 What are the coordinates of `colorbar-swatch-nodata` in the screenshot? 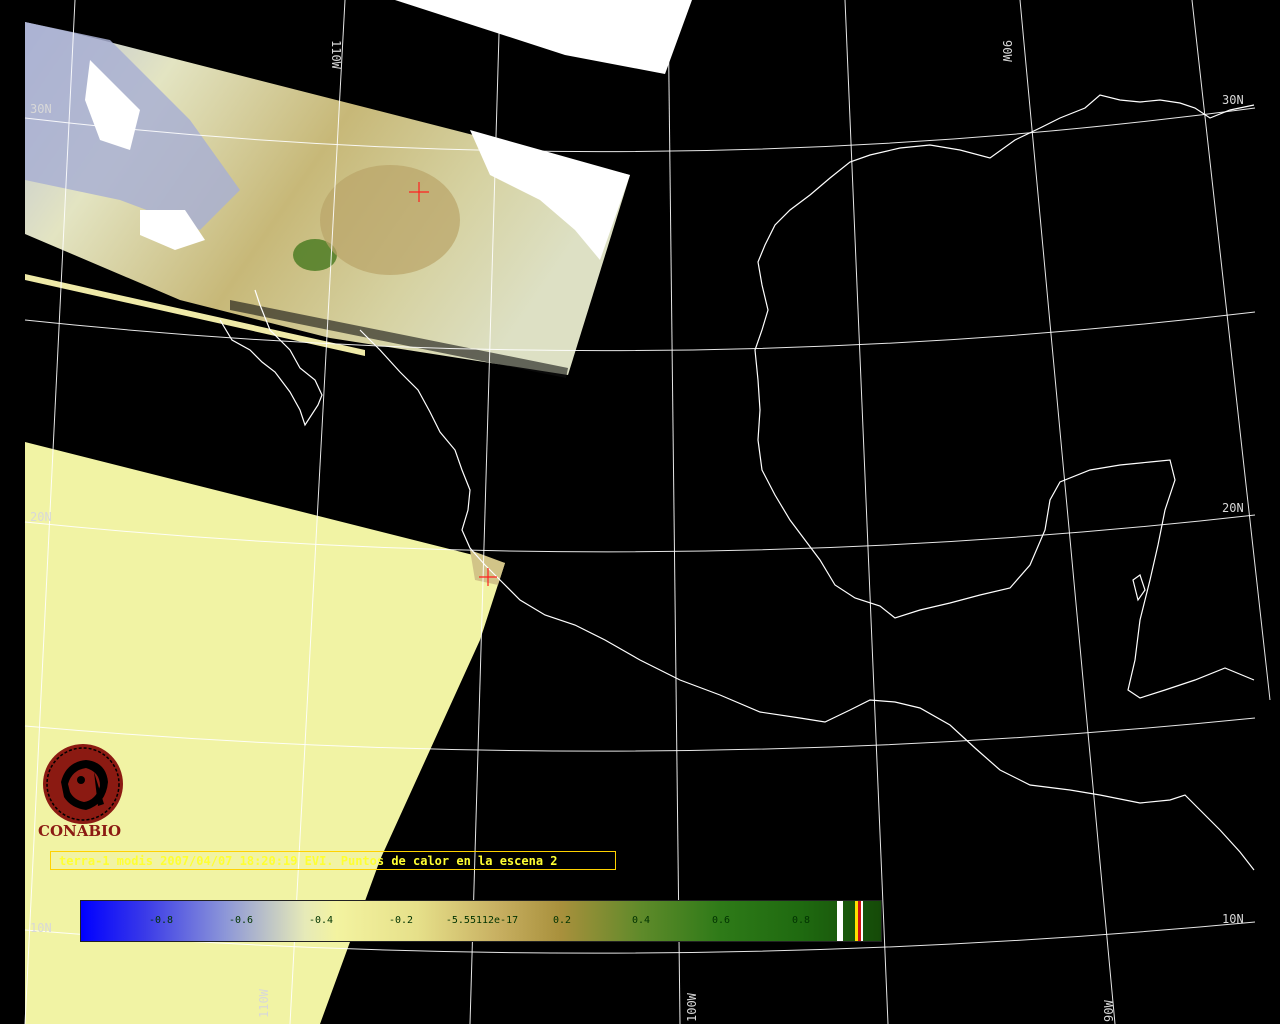 It's located at (840, 921).